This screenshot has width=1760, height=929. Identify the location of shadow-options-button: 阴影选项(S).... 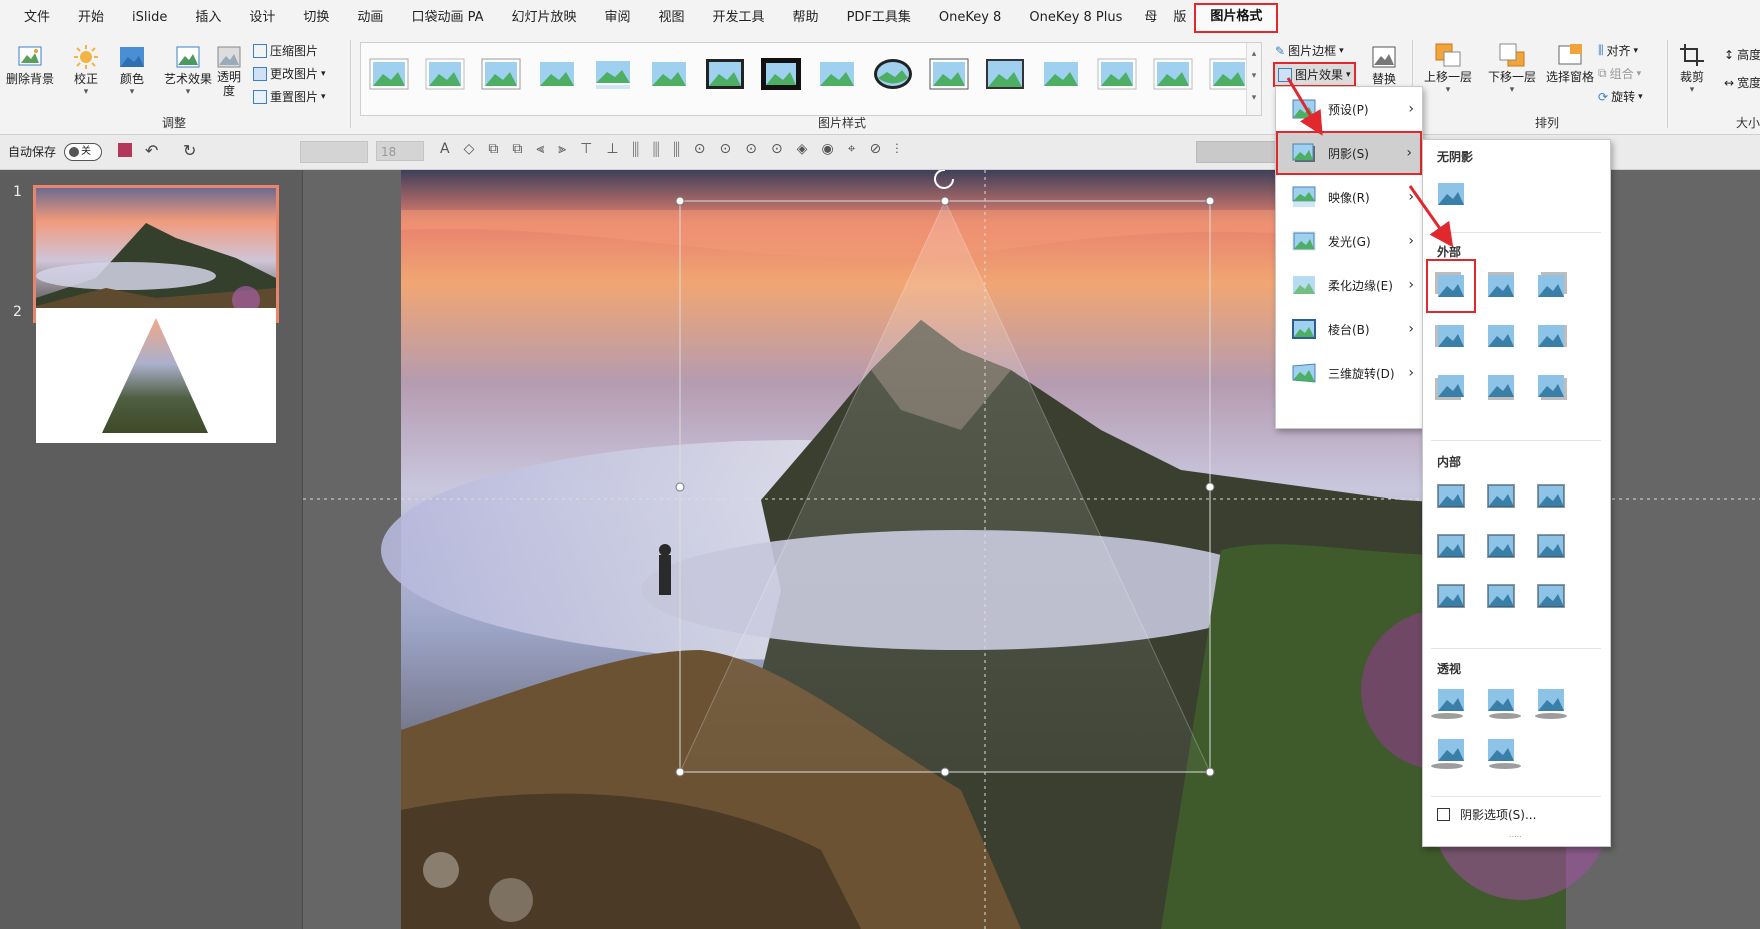
(1486, 814).